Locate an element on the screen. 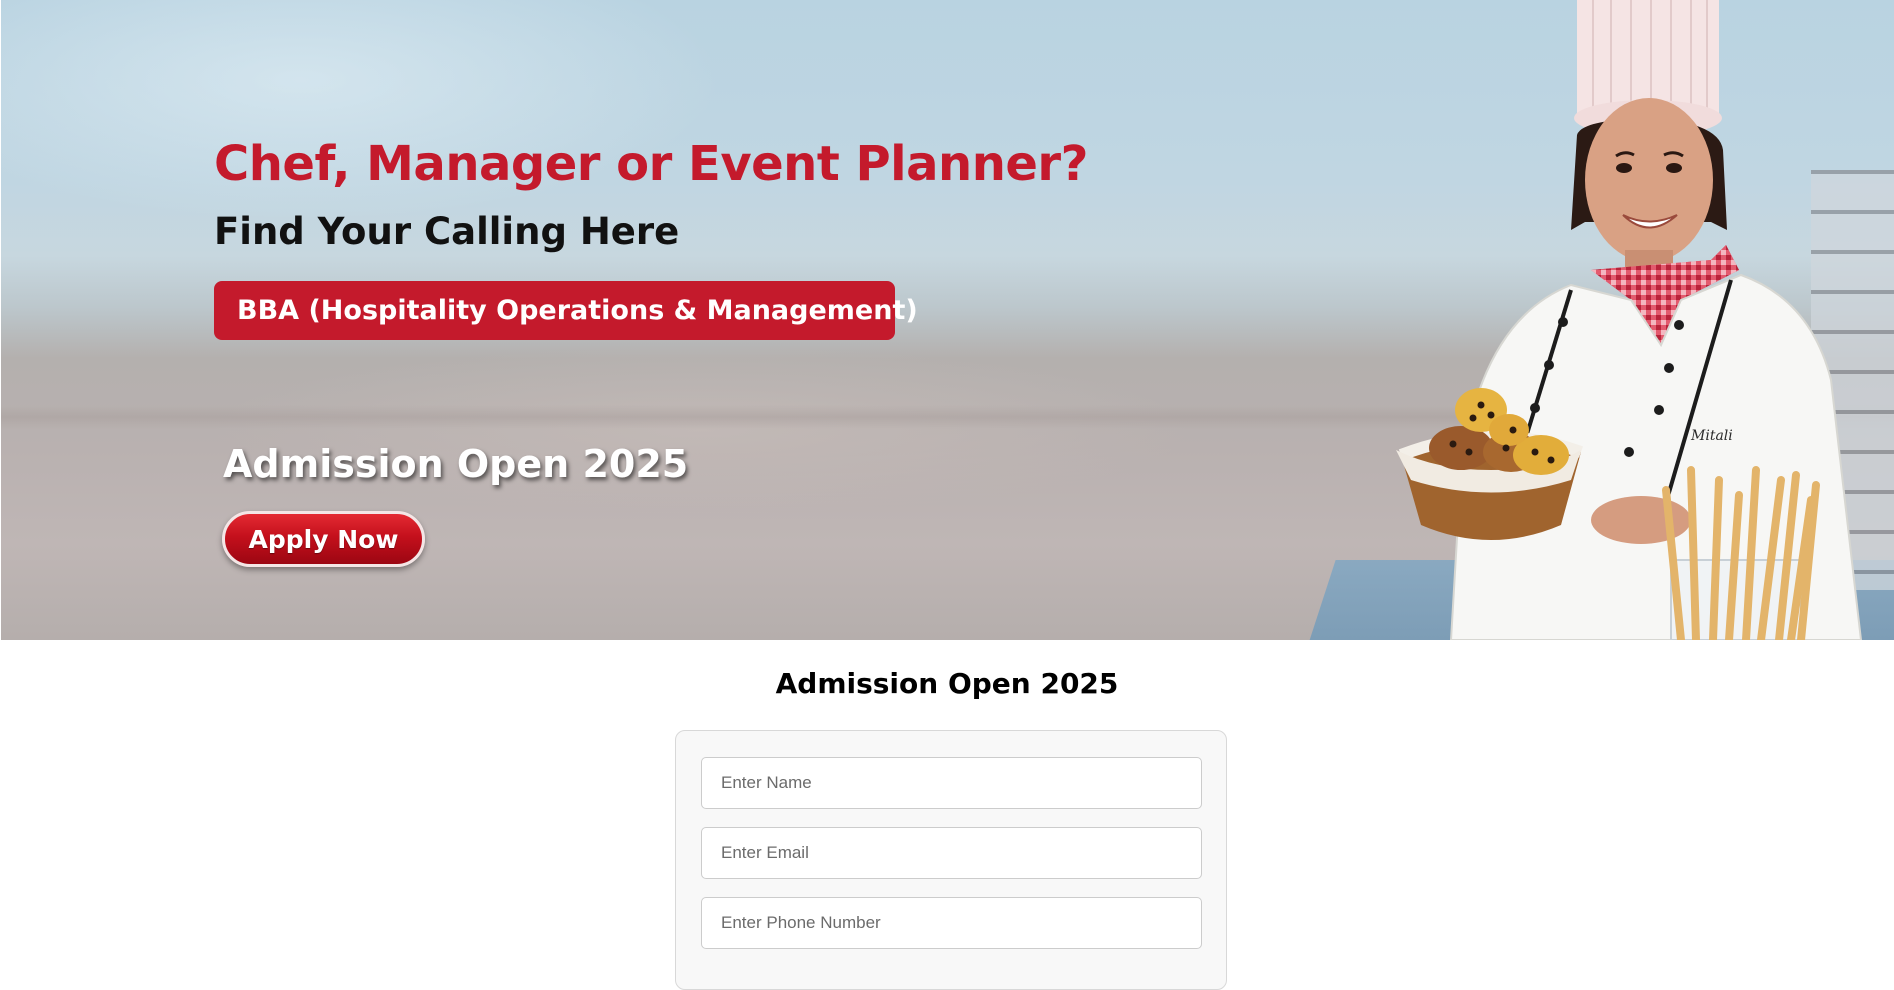 This screenshot has height=990, width=1894. admission-form is located at coordinates (951, 860).